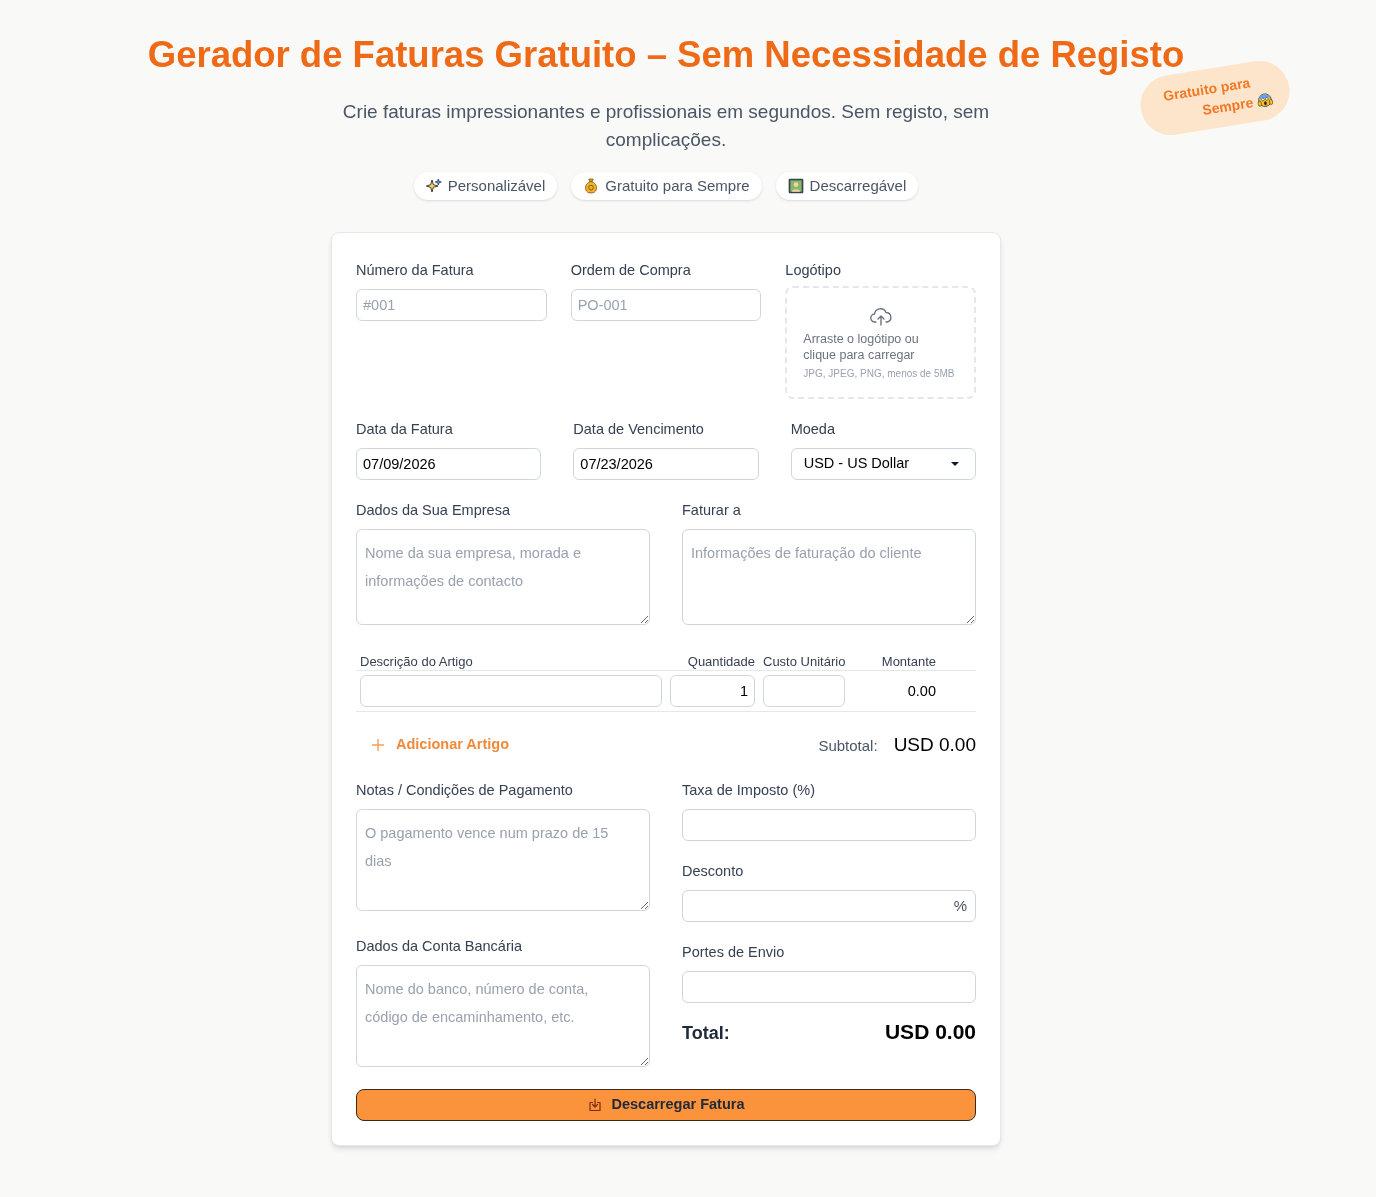 The height and width of the screenshot is (1197, 1376). I want to click on field-label: Data de Vencimento, so click(639, 429).